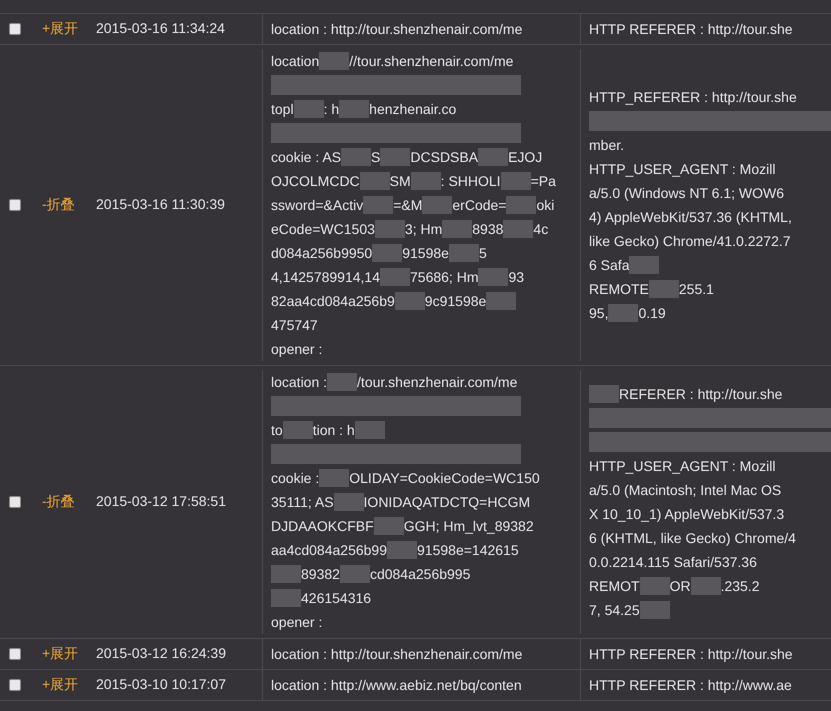 The image size is (831, 711). I want to click on cell-text: DJDAAOKCFBF, so click(322, 526).